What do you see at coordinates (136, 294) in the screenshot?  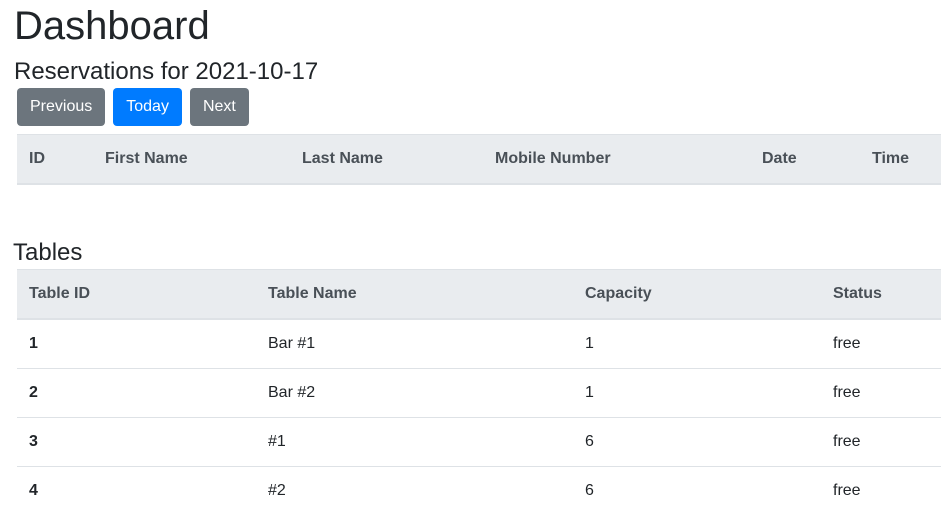 I see `column-header-table-id: Table ID` at bounding box center [136, 294].